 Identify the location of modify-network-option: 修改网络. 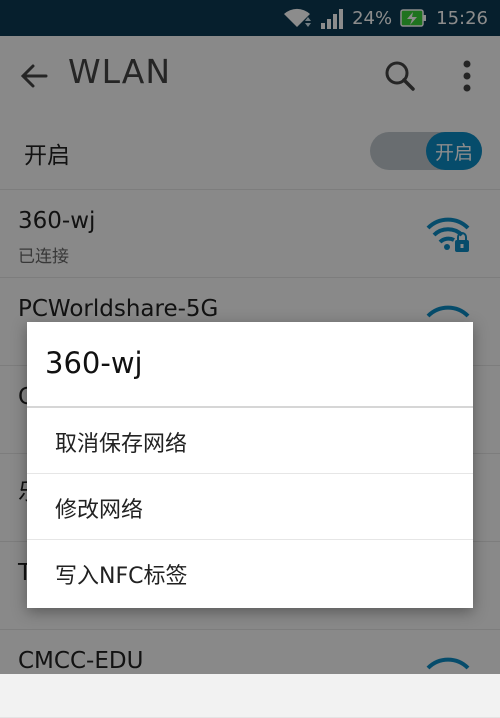
(250, 507).